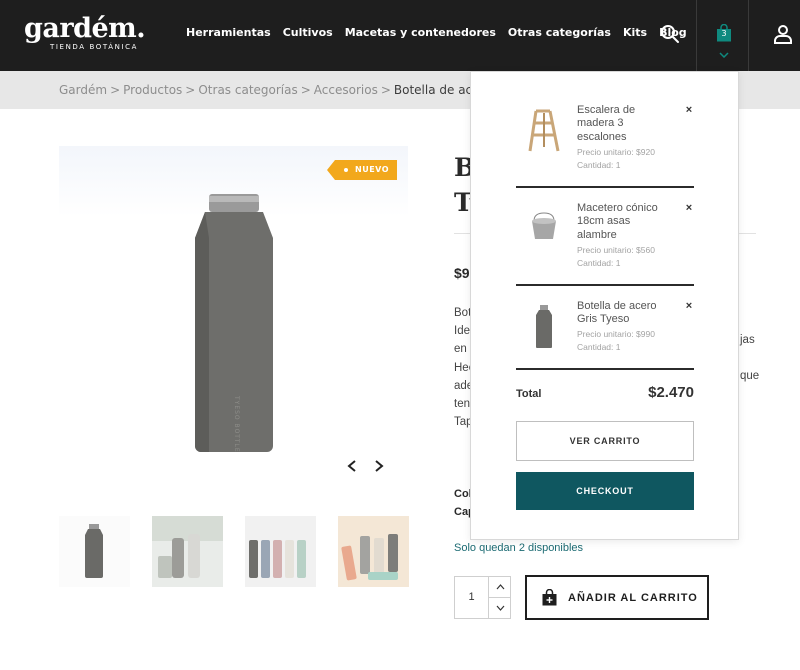  What do you see at coordinates (635, 32) in the screenshot?
I see `nav-item-kits: Kits` at bounding box center [635, 32].